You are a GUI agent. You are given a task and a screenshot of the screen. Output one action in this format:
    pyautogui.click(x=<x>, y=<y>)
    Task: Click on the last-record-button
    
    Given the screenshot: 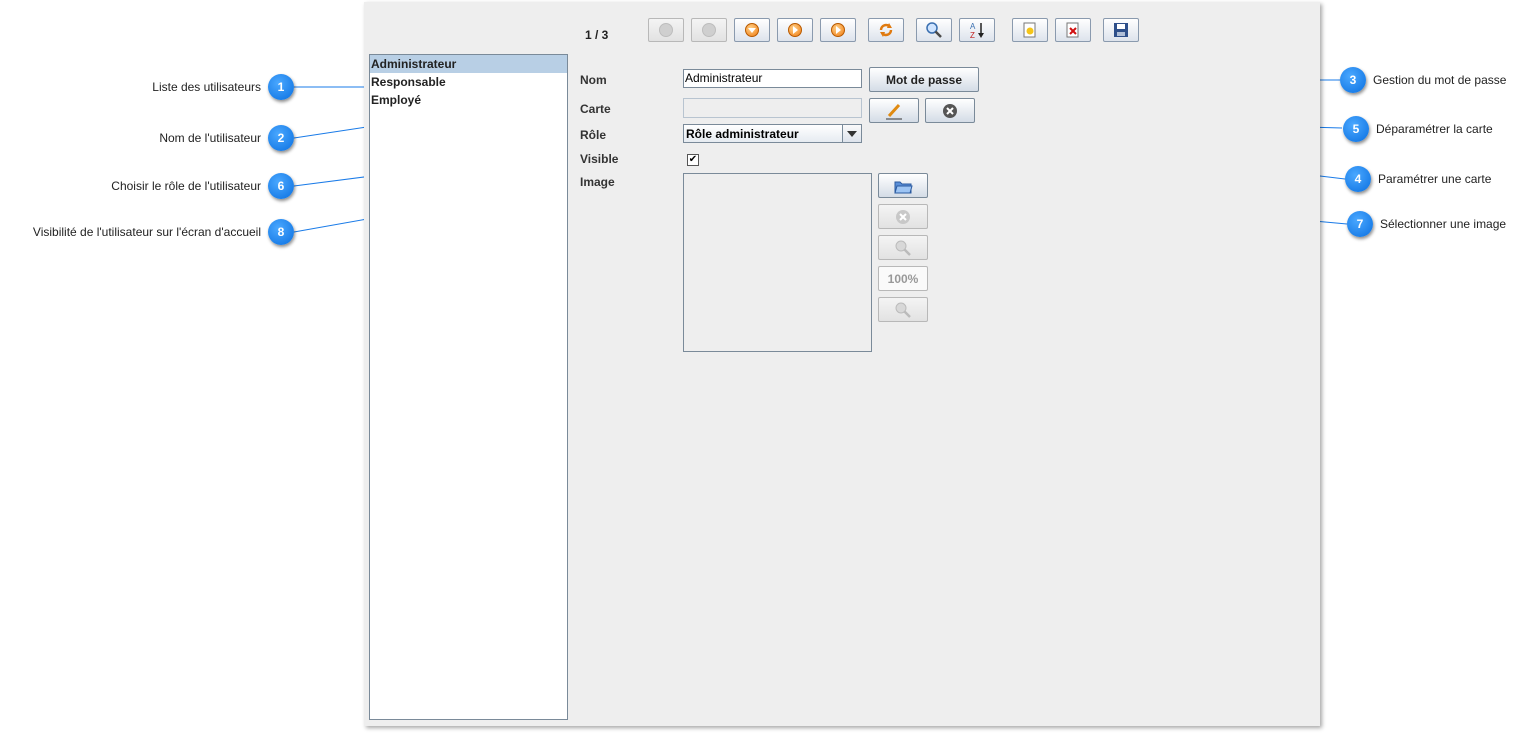 What is the action you would take?
    pyautogui.click(x=838, y=30)
    